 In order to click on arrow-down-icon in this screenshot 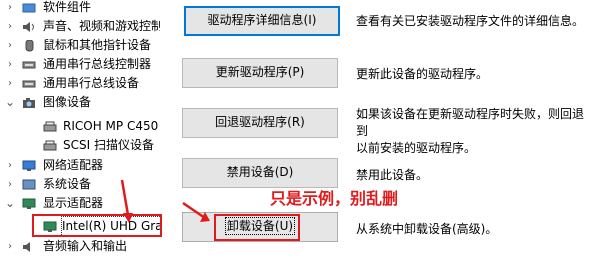, I will do `click(126, 201)`.